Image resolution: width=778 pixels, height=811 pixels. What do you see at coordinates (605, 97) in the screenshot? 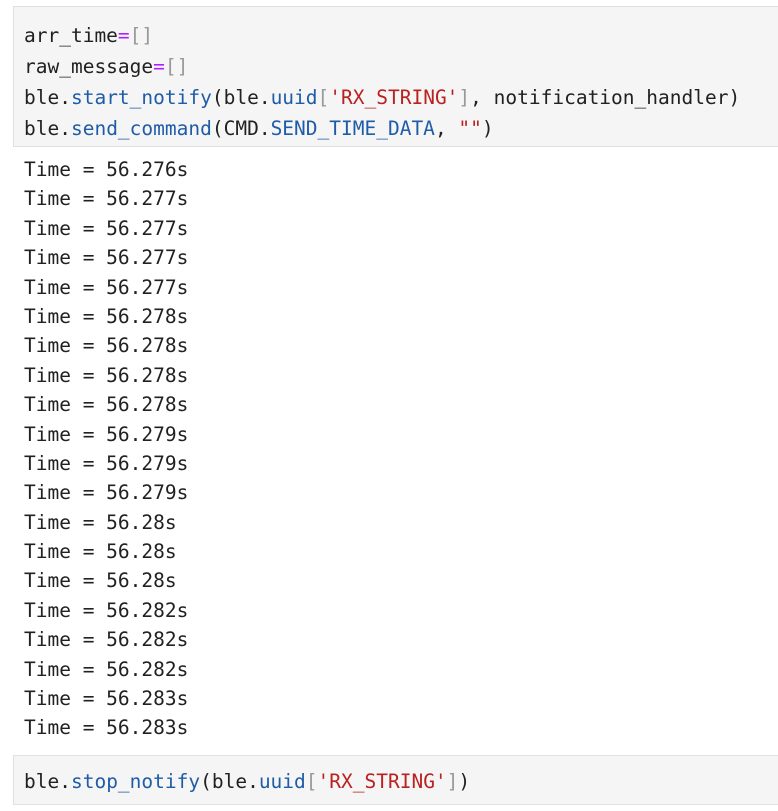
I see `code-token: , notification_handler)` at bounding box center [605, 97].